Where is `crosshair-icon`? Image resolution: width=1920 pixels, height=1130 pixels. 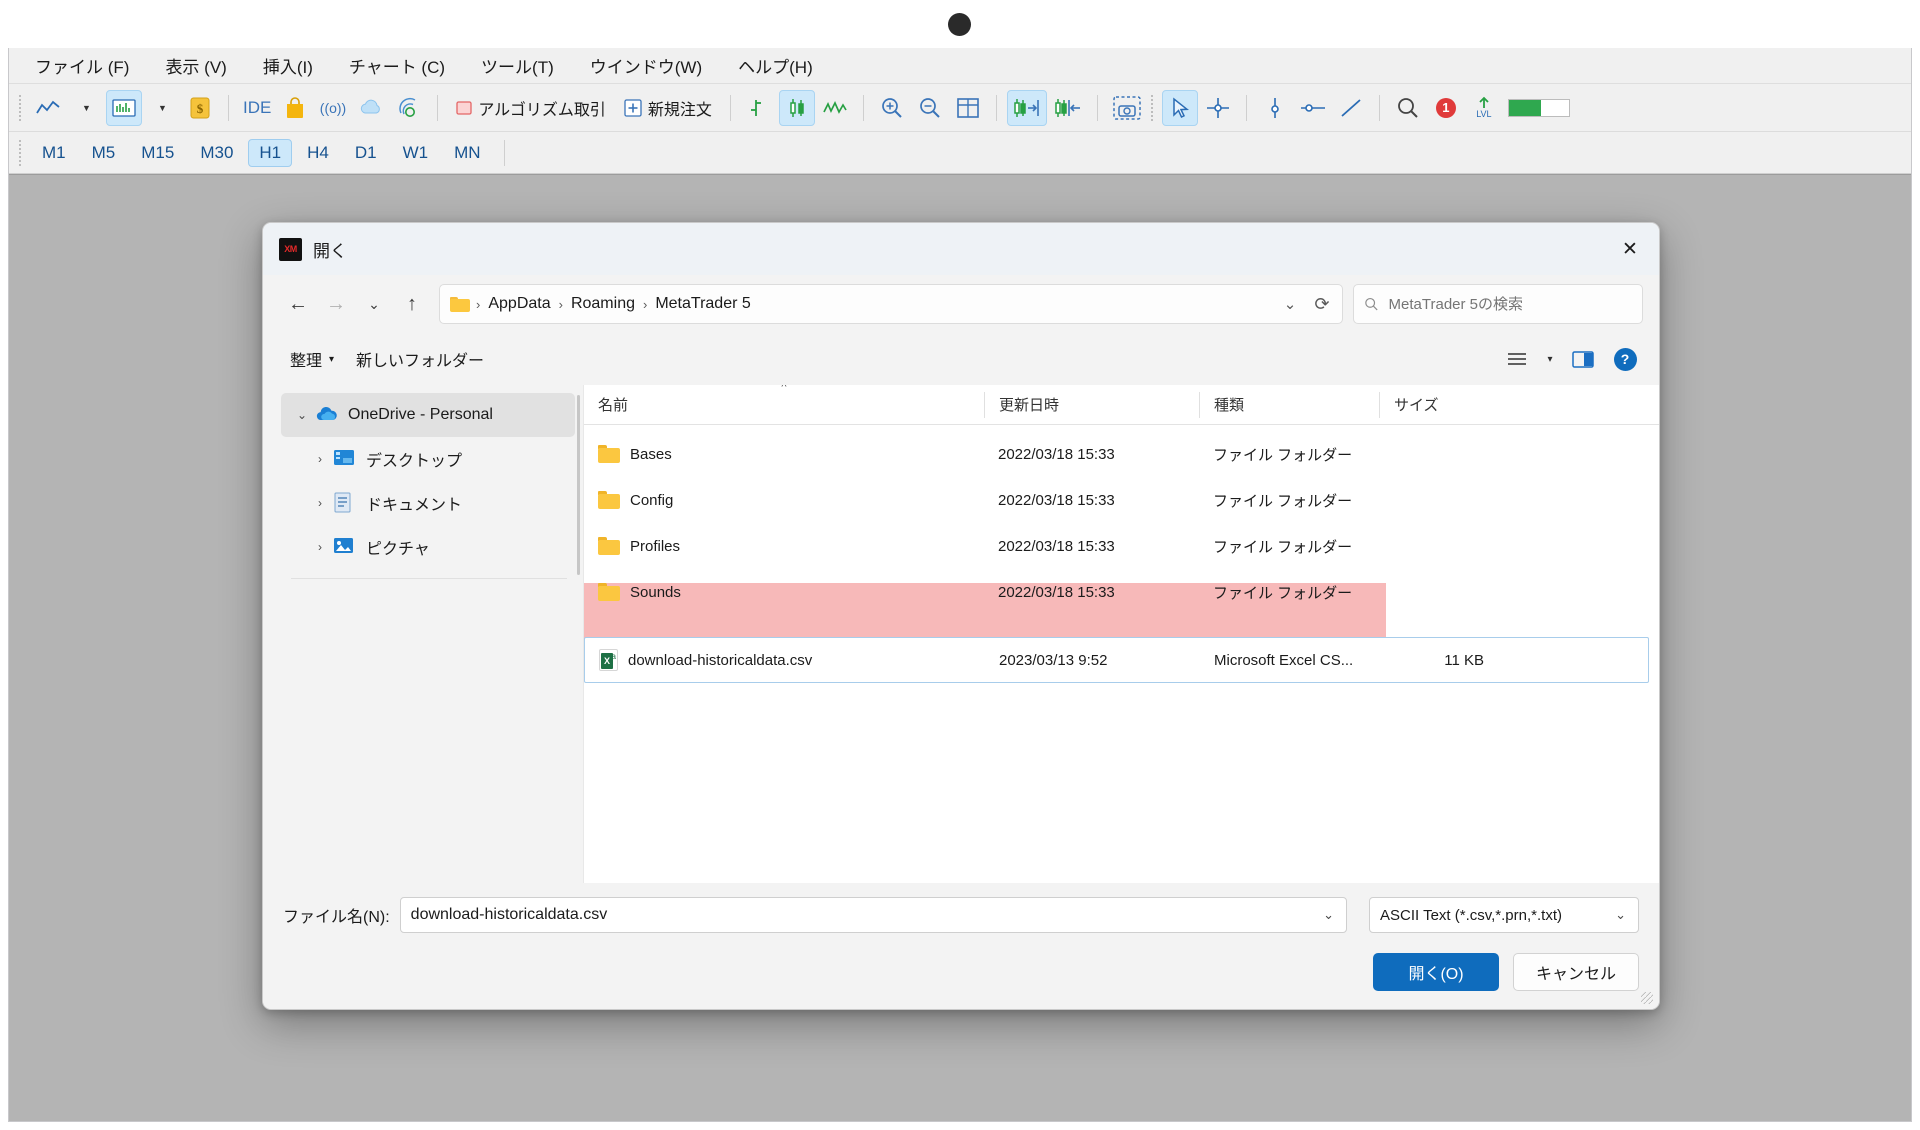
crosshair-icon is located at coordinates (1218, 108).